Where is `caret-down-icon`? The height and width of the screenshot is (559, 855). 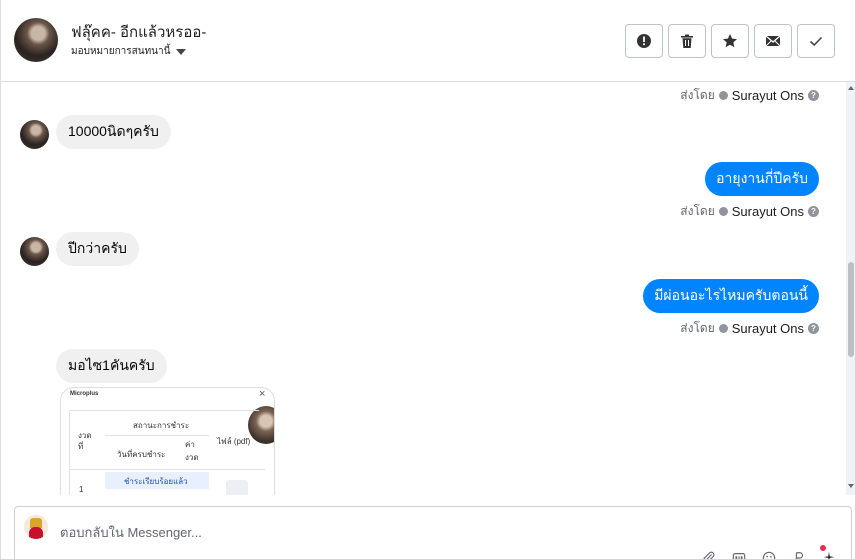
caret-down-icon is located at coordinates (181, 51).